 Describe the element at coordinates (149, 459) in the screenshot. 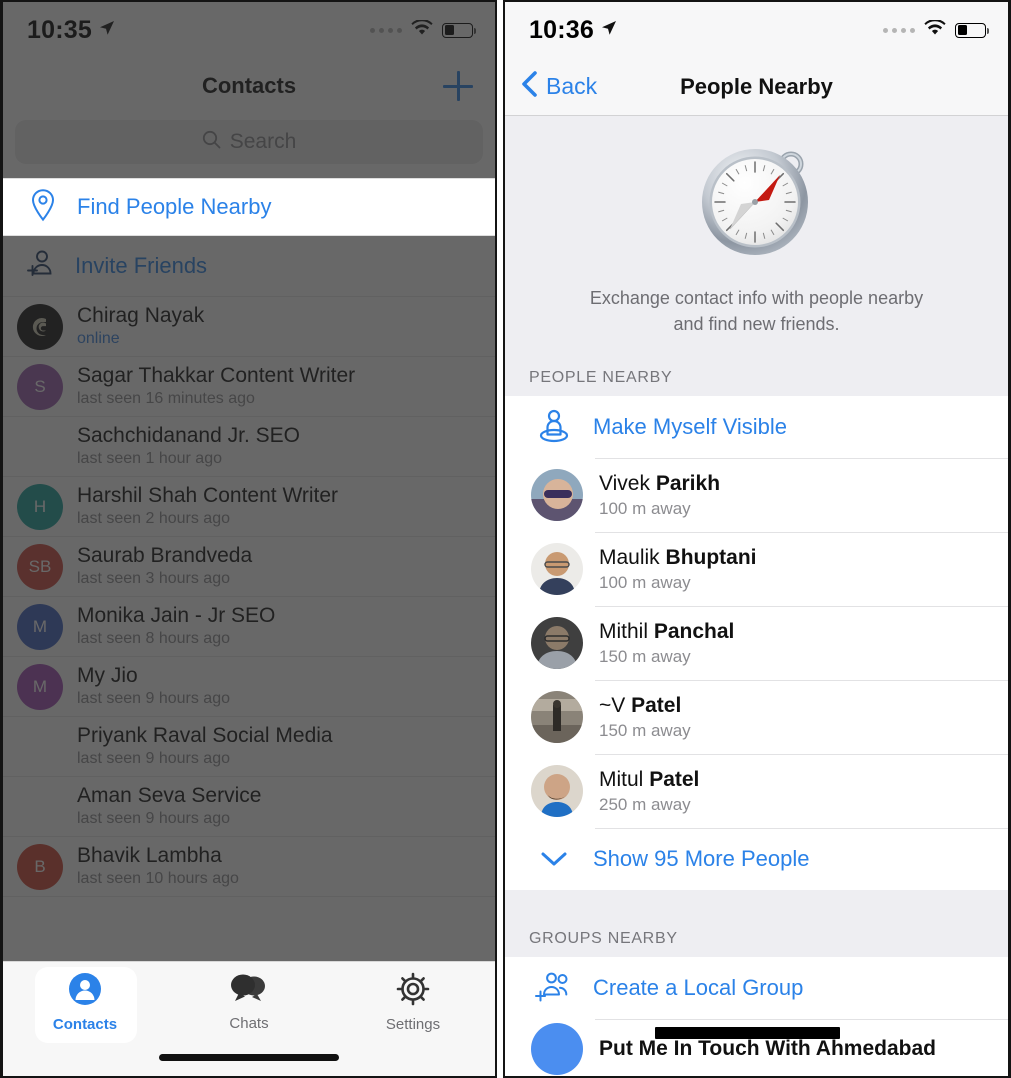

I see `contact-status: last seen 1 hour ago` at that location.